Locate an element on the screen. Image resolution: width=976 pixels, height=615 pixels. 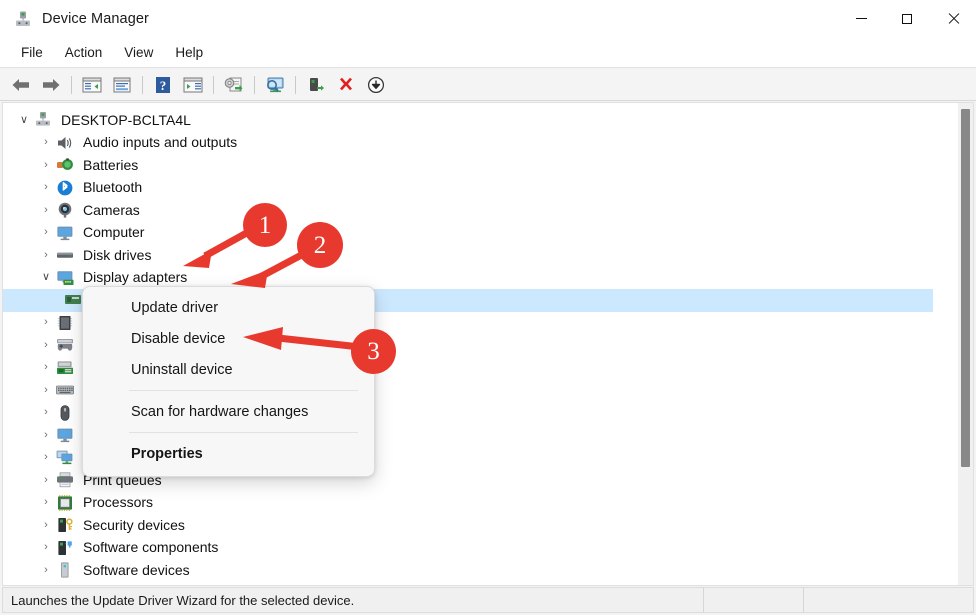
toolbar-properties-button is located at coordinates (122, 85).